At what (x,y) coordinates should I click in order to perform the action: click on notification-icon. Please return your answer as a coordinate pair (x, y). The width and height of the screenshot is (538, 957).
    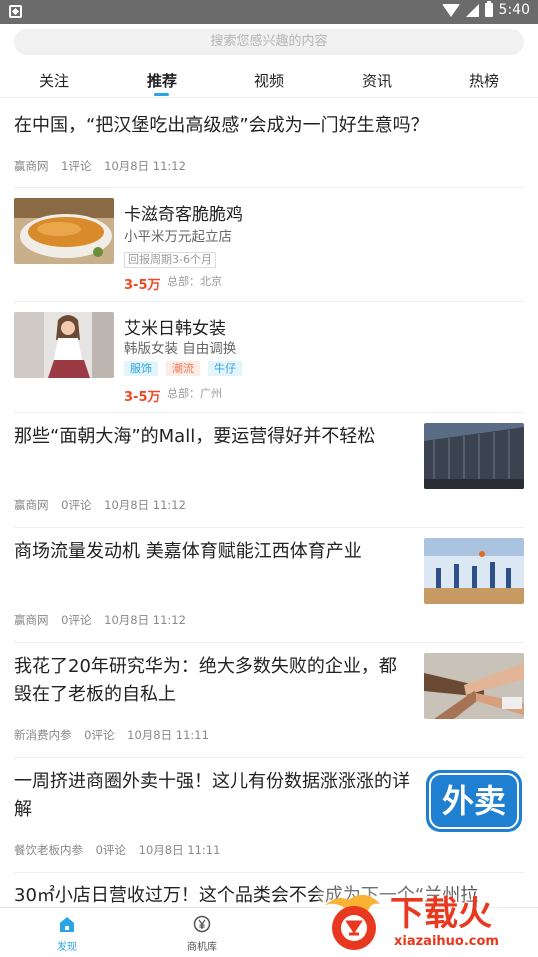
    Looking at the image, I should click on (15, 11).